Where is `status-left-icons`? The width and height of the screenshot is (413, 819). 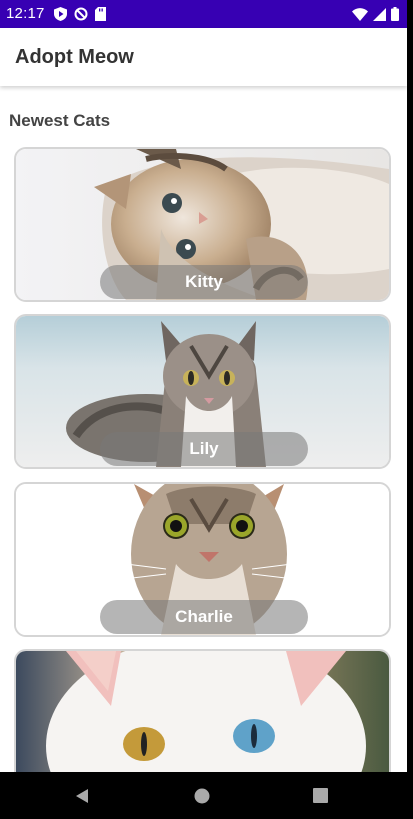 status-left-icons is located at coordinates (80, 14).